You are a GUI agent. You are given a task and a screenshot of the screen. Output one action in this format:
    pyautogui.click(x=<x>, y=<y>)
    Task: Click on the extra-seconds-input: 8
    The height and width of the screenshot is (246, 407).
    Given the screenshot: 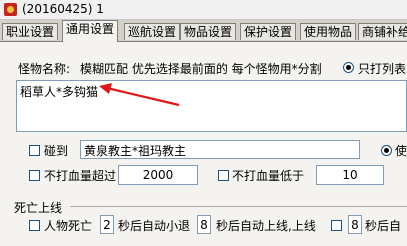 What is the action you would take?
    pyautogui.click(x=355, y=224)
    